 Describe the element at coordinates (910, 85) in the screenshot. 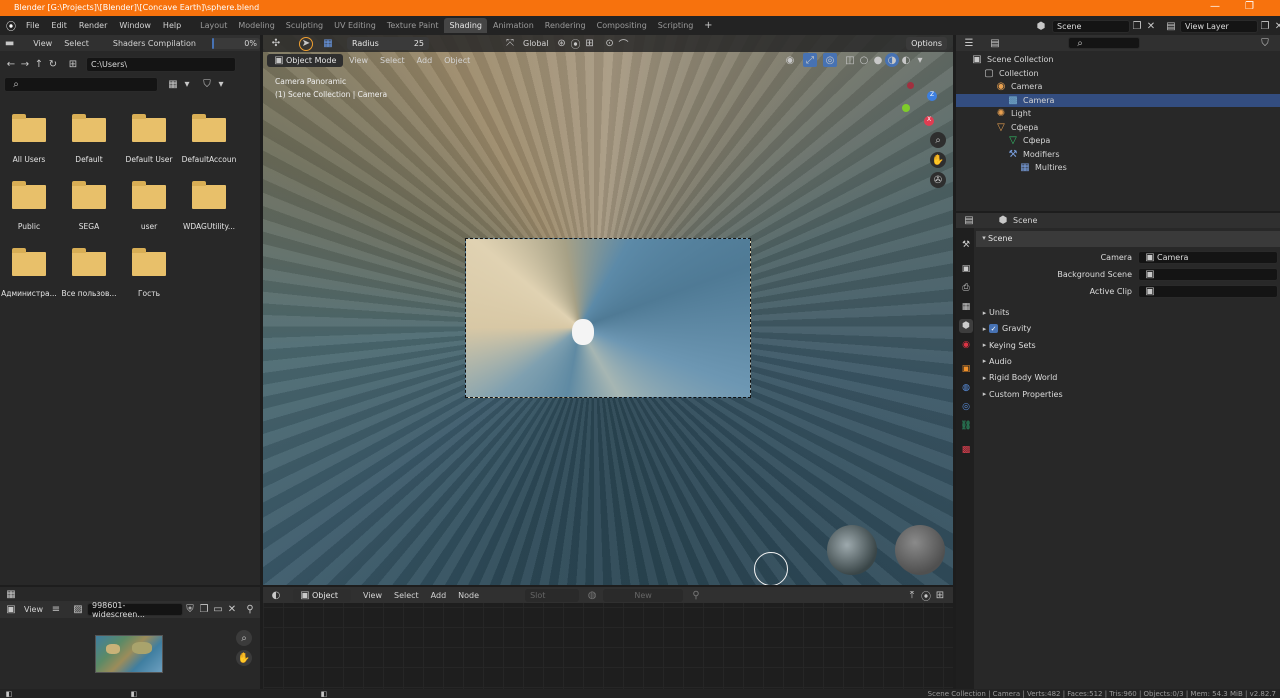

I see `gizmo-neg-x` at that location.